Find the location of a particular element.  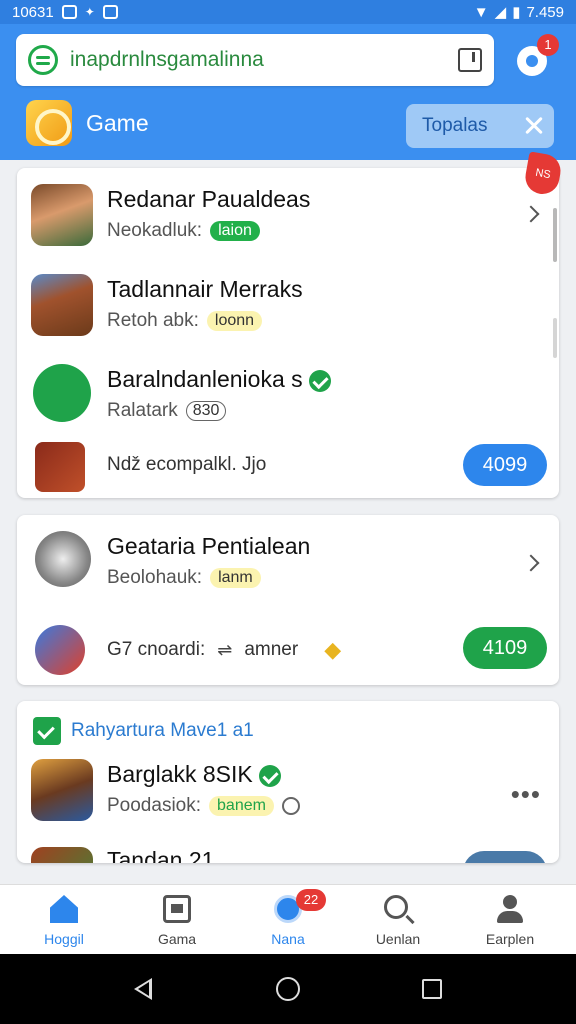

home-icon is located at coordinates (64, 909).